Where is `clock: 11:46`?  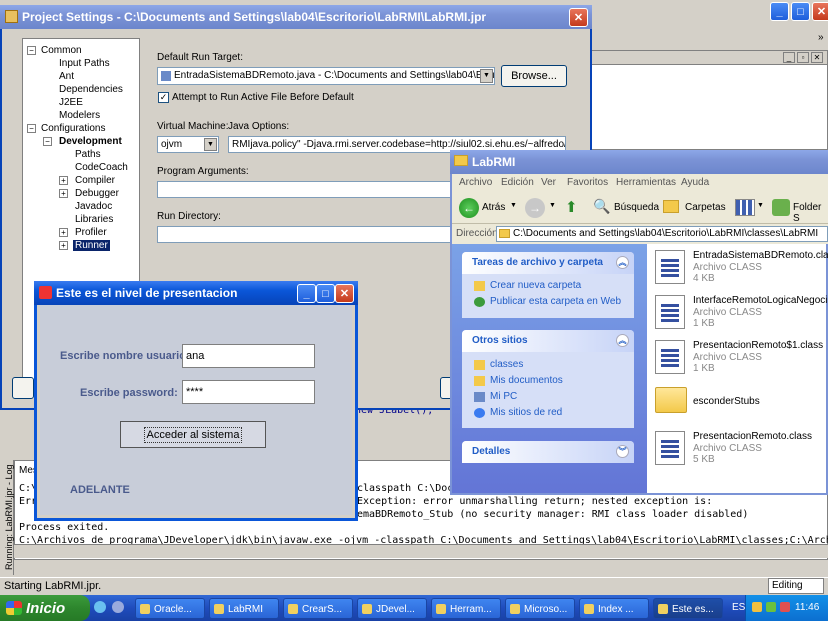 clock: 11:46 is located at coordinates (807, 607).